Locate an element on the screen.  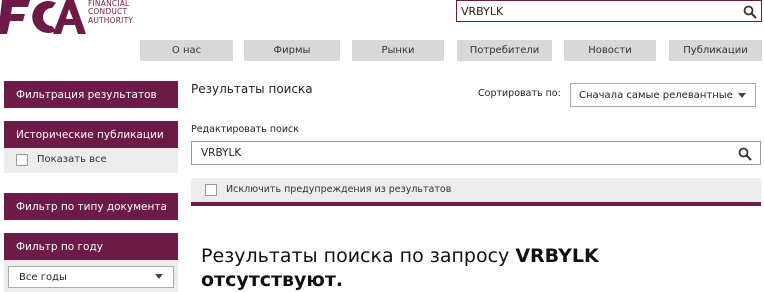
main-search is located at coordinates (476, 153).